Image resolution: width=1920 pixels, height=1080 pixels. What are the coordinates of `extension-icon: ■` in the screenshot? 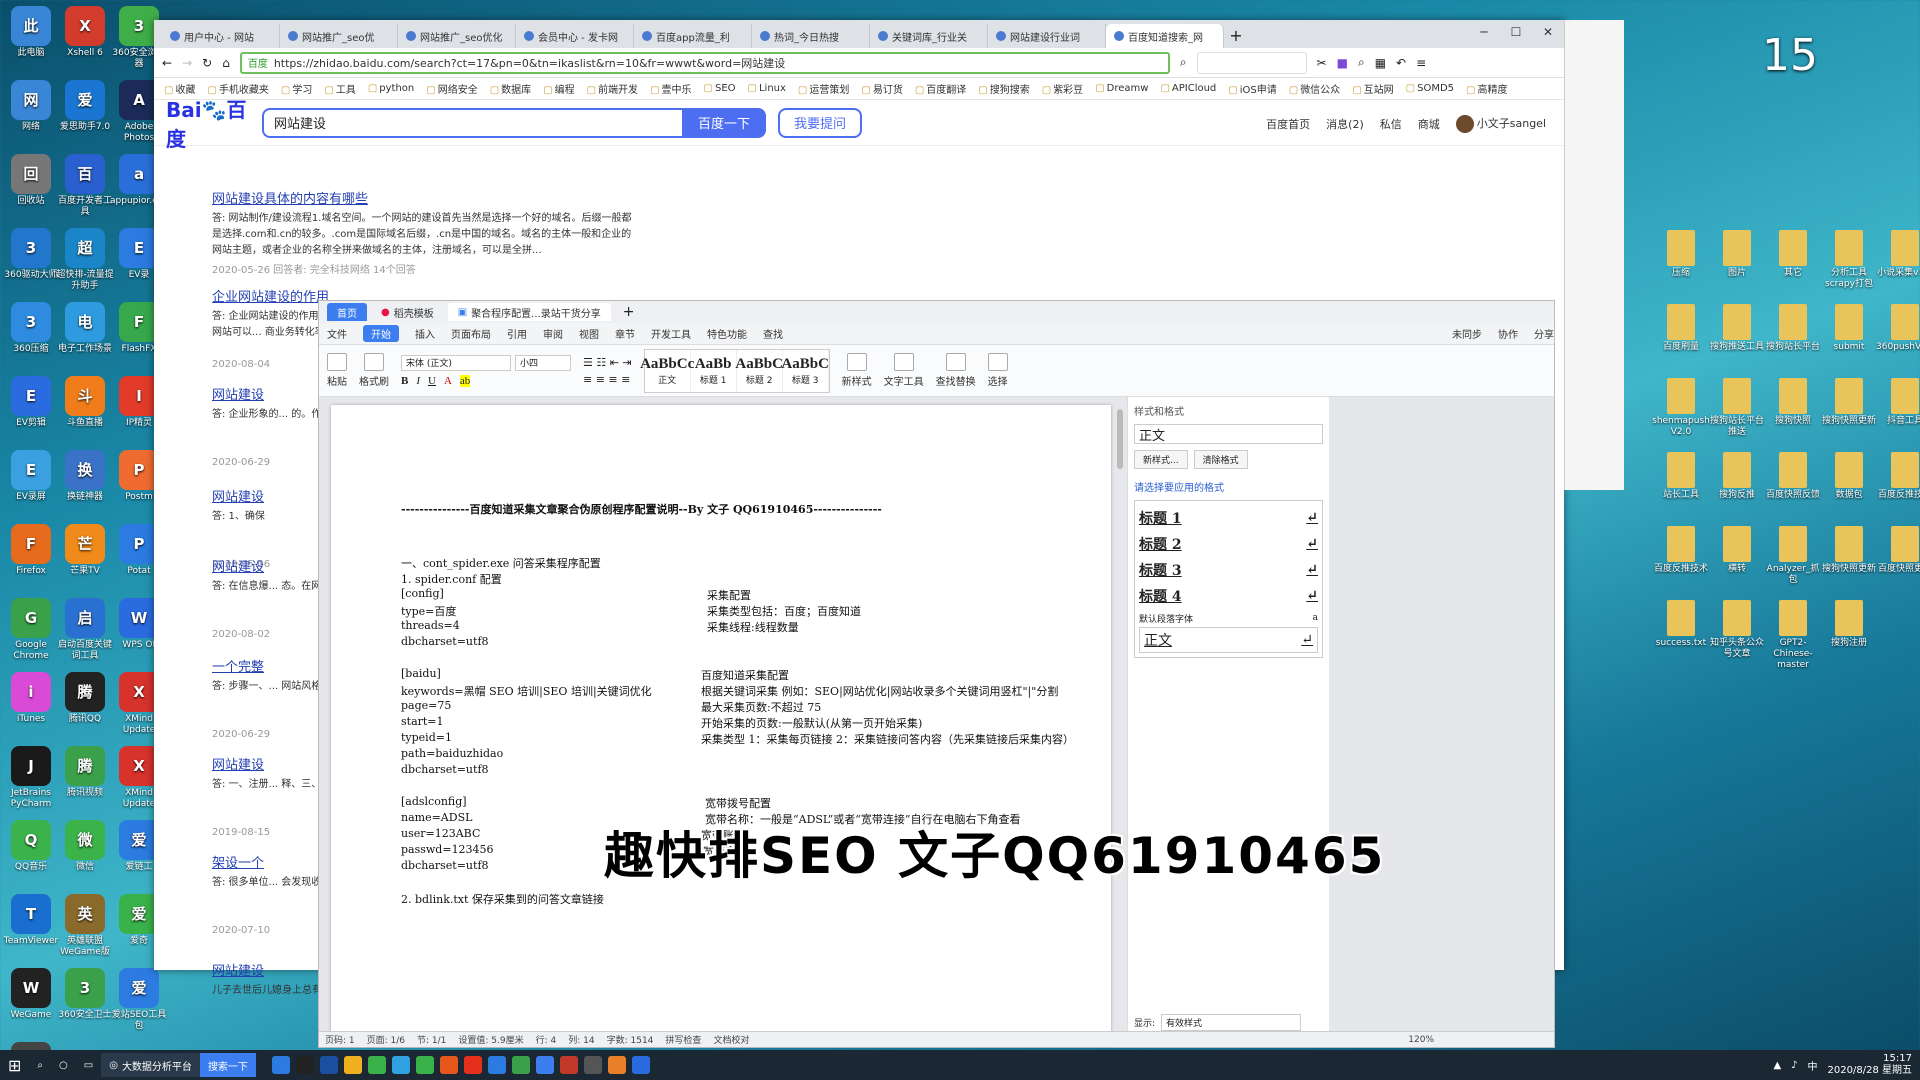 It's located at (1342, 63).